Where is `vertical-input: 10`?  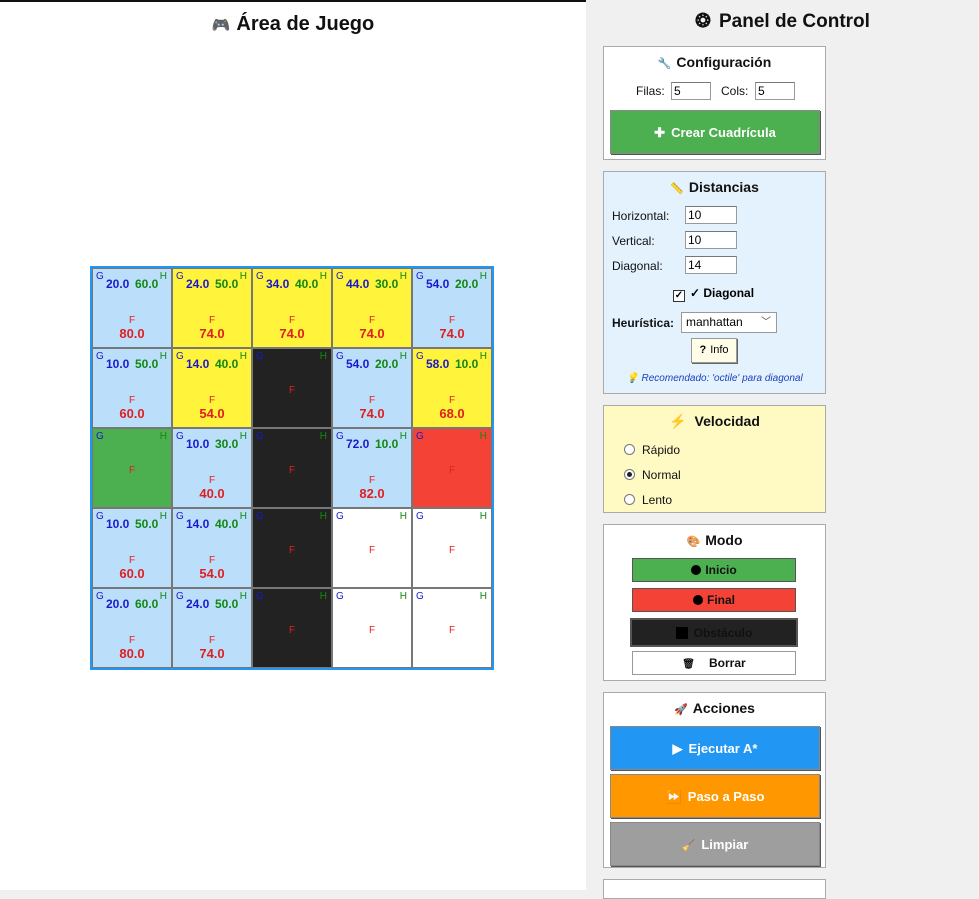 vertical-input: 10 is located at coordinates (711, 240).